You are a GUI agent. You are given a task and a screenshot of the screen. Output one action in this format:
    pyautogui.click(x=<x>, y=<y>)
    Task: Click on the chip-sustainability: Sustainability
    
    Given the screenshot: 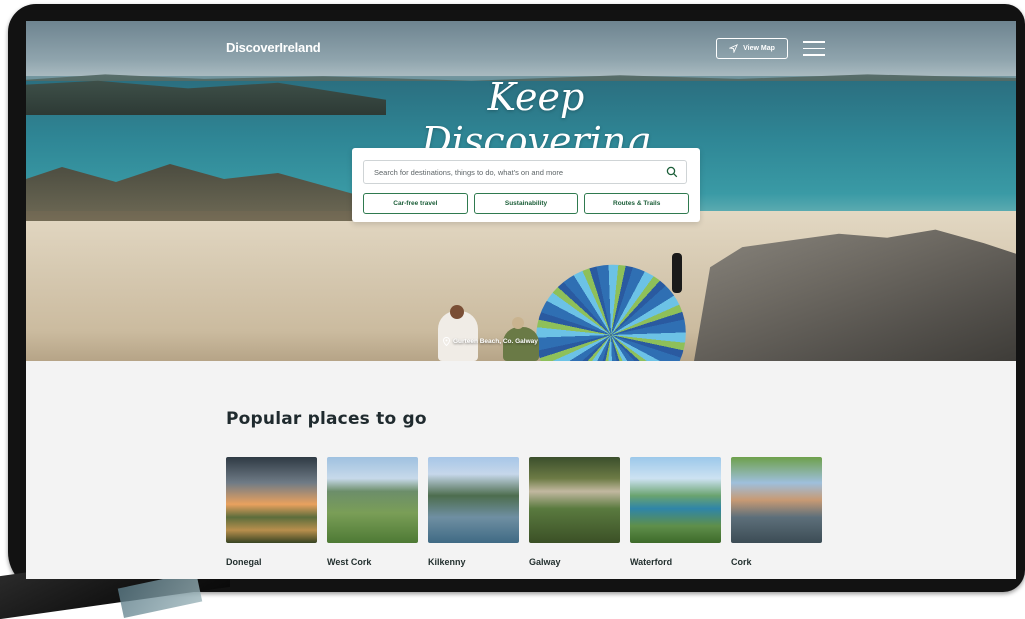 What is the action you would take?
    pyautogui.click(x=526, y=203)
    